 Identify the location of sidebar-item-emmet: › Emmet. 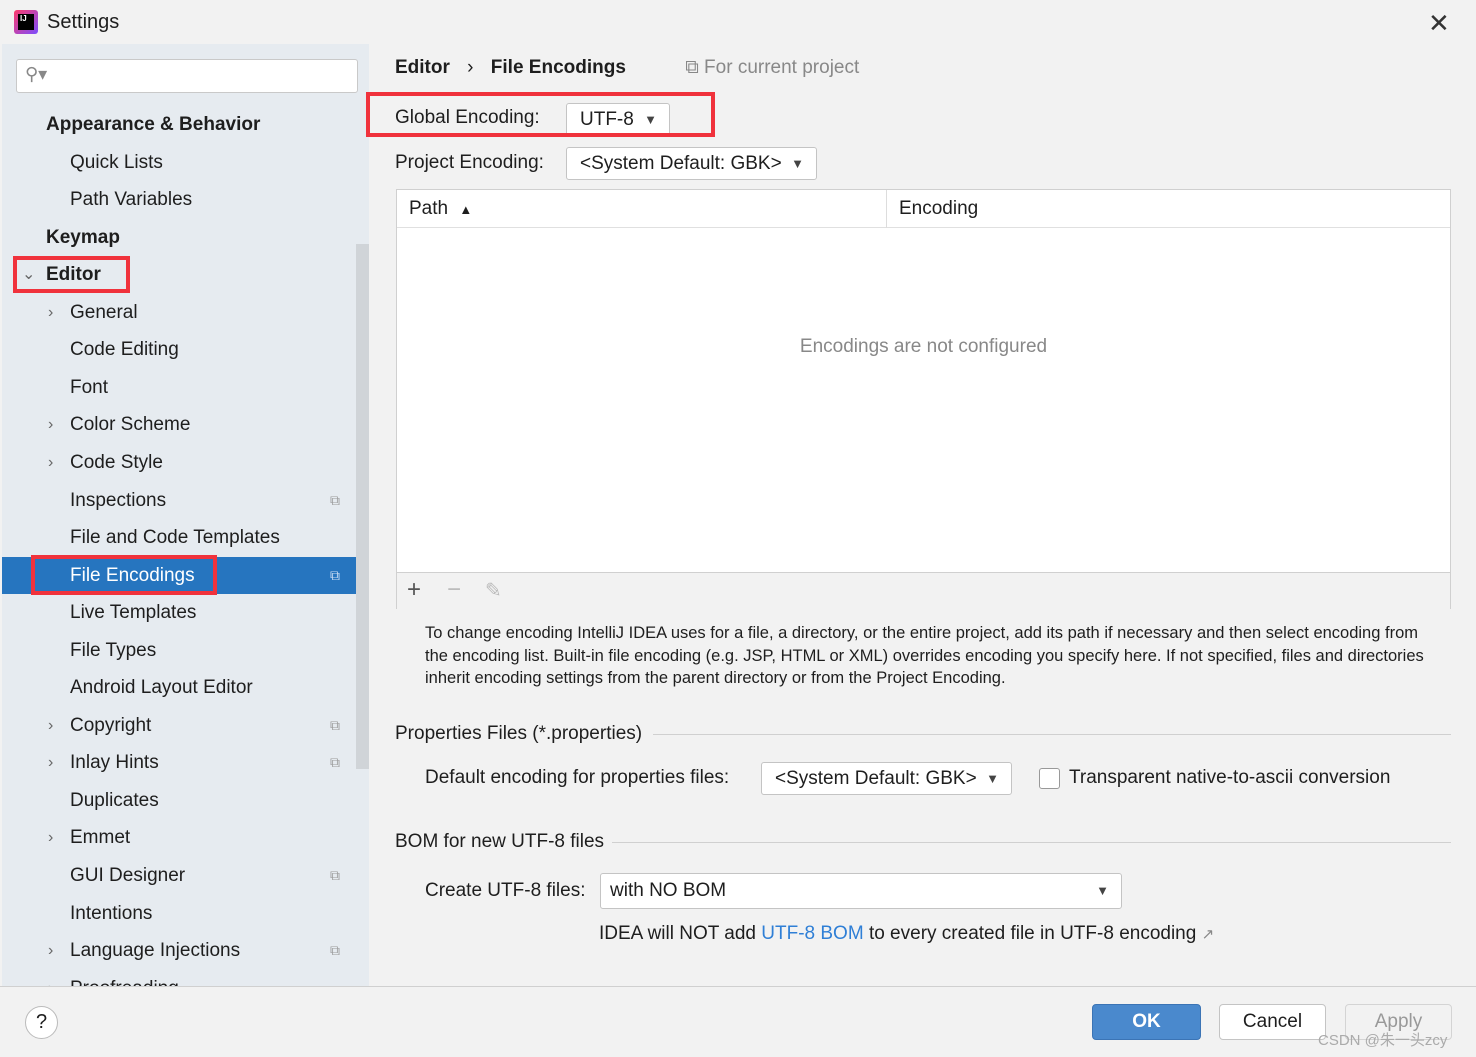
(178, 837).